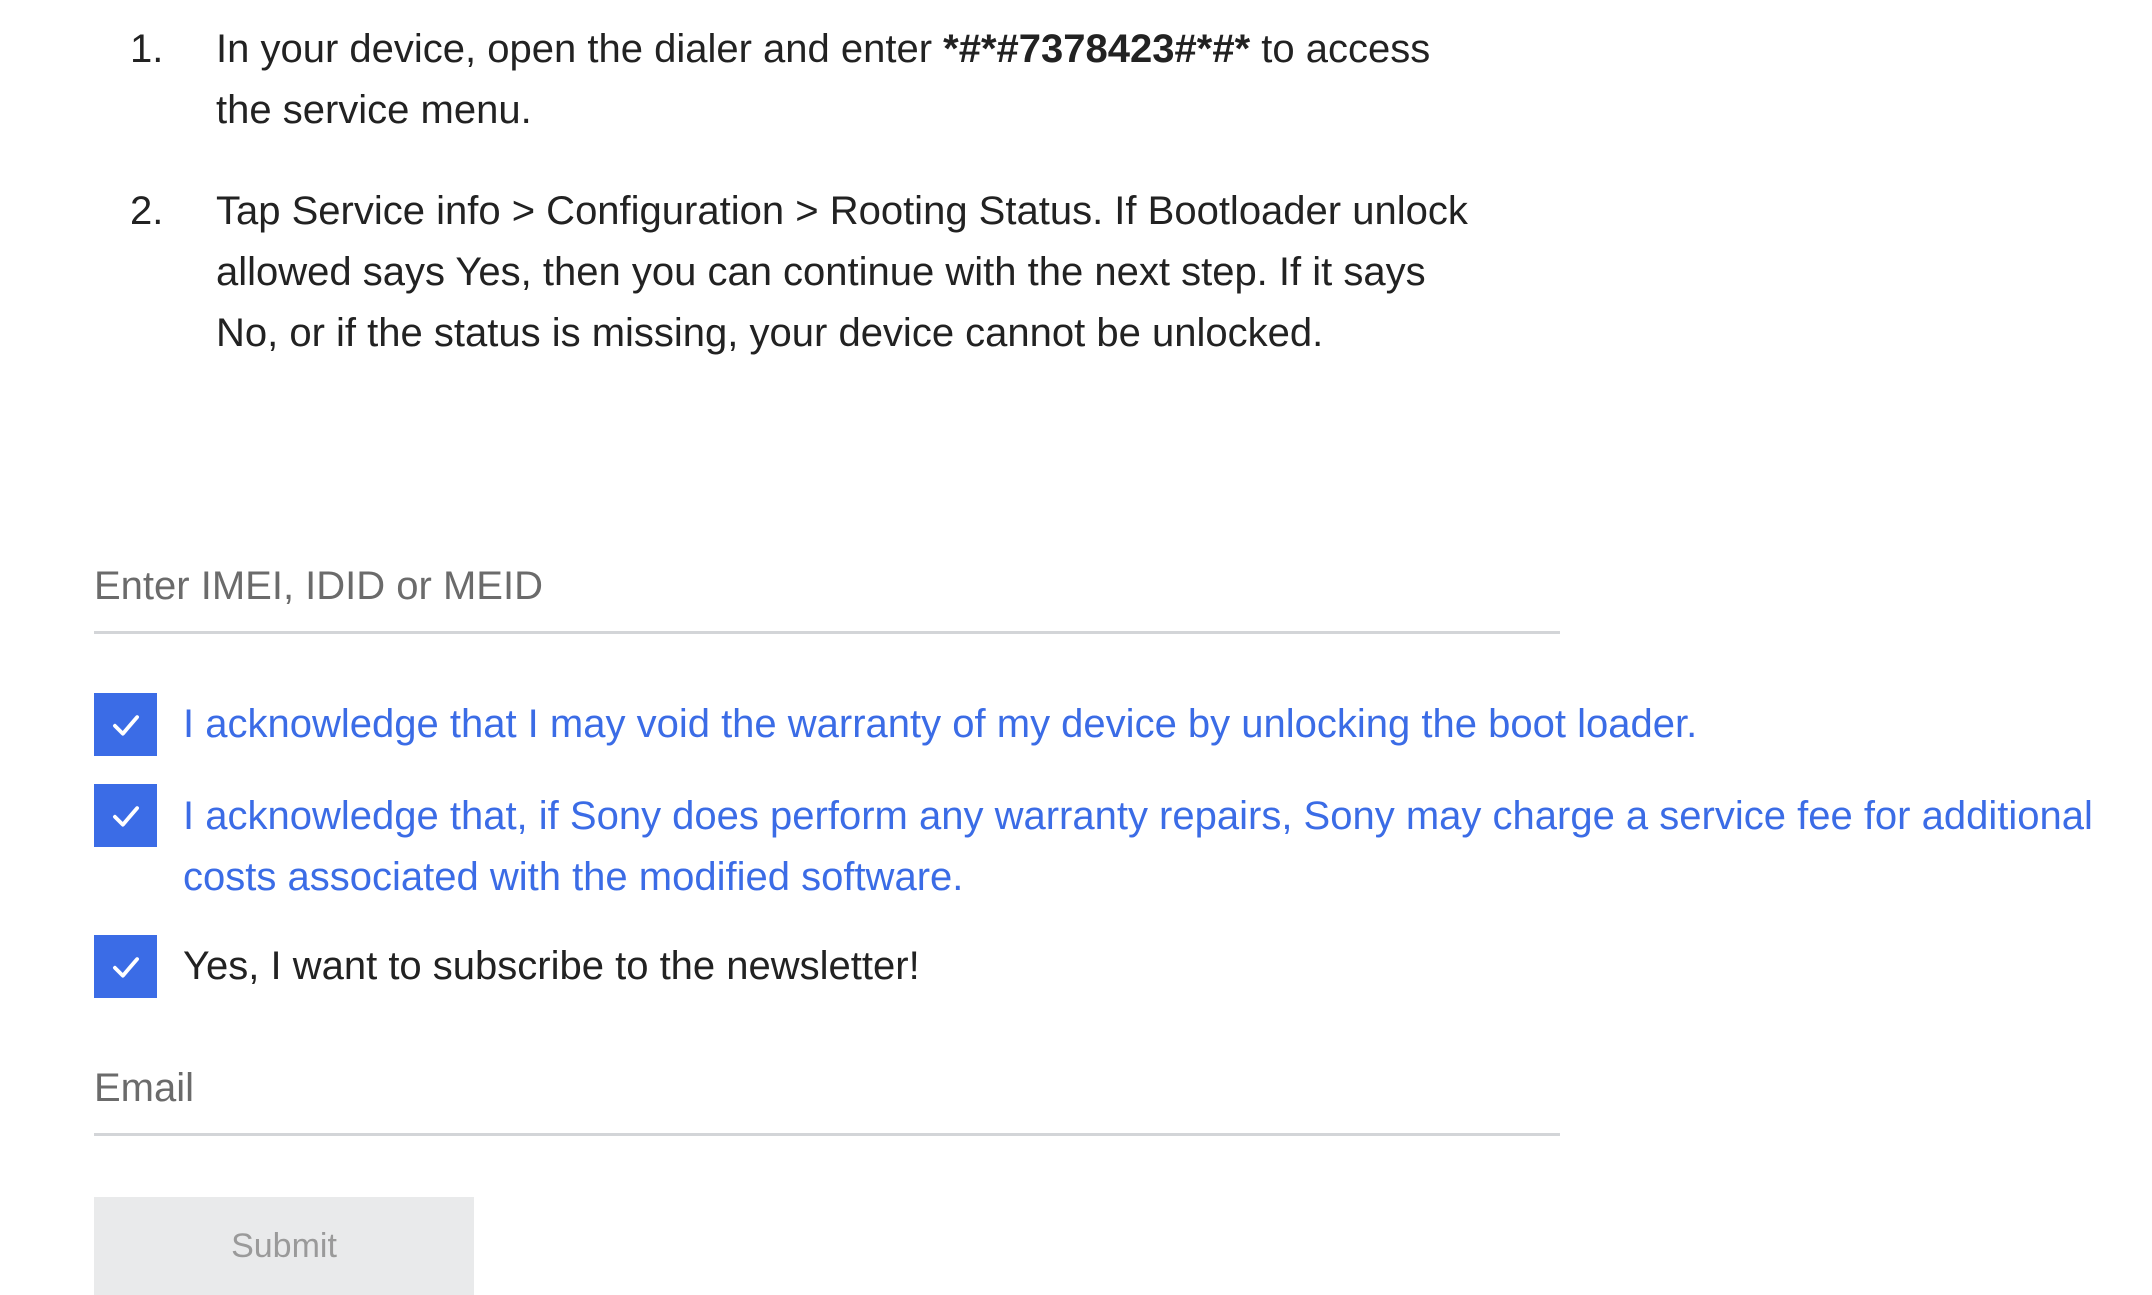 This screenshot has height=1295, width=2152. What do you see at coordinates (284, 1246) in the screenshot?
I see `submit-button: Submit` at bounding box center [284, 1246].